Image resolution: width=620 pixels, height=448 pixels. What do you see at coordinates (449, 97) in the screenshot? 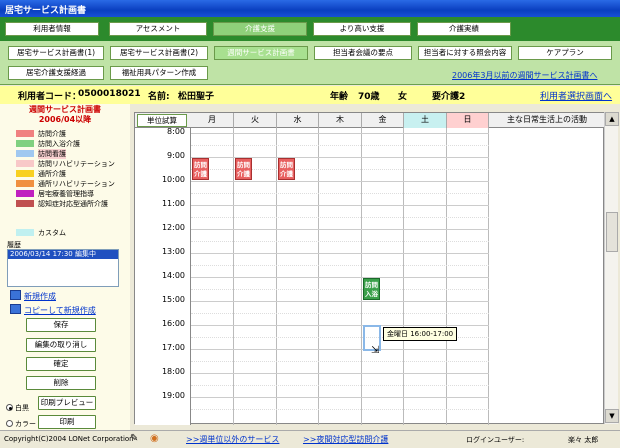
I see `care-level: 要介護2` at bounding box center [449, 97].